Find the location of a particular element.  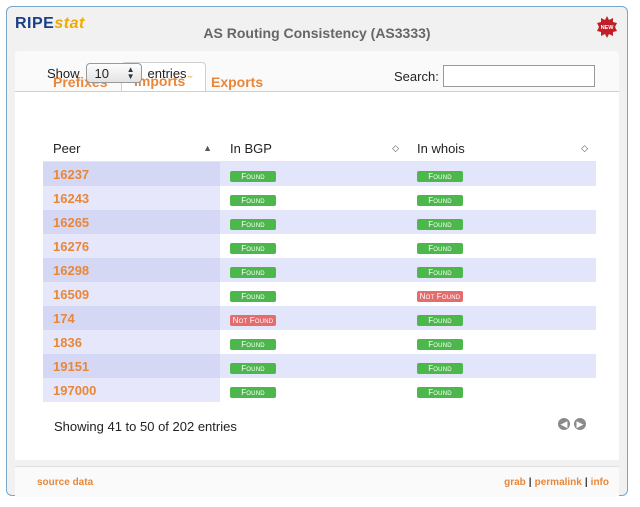

table-row: 16243 Found Found is located at coordinates (319, 198).